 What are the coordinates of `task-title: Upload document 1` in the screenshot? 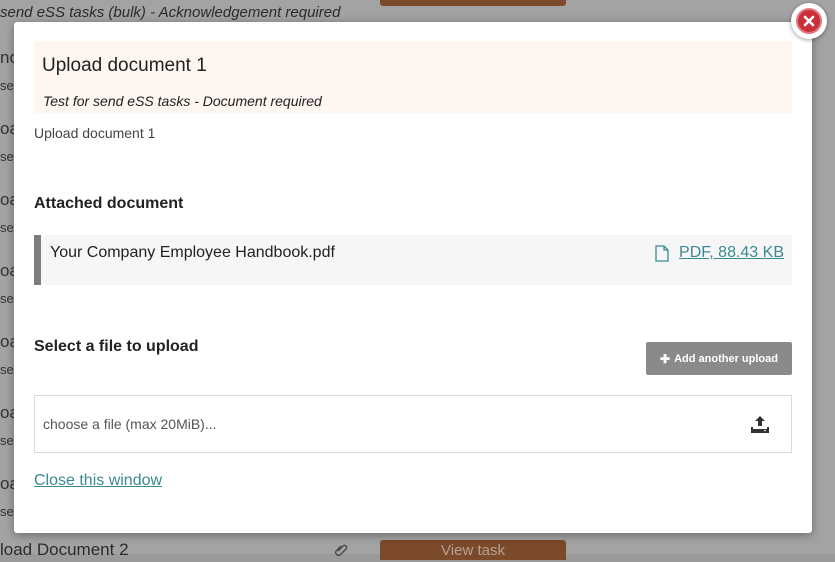 It's located at (124, 65).